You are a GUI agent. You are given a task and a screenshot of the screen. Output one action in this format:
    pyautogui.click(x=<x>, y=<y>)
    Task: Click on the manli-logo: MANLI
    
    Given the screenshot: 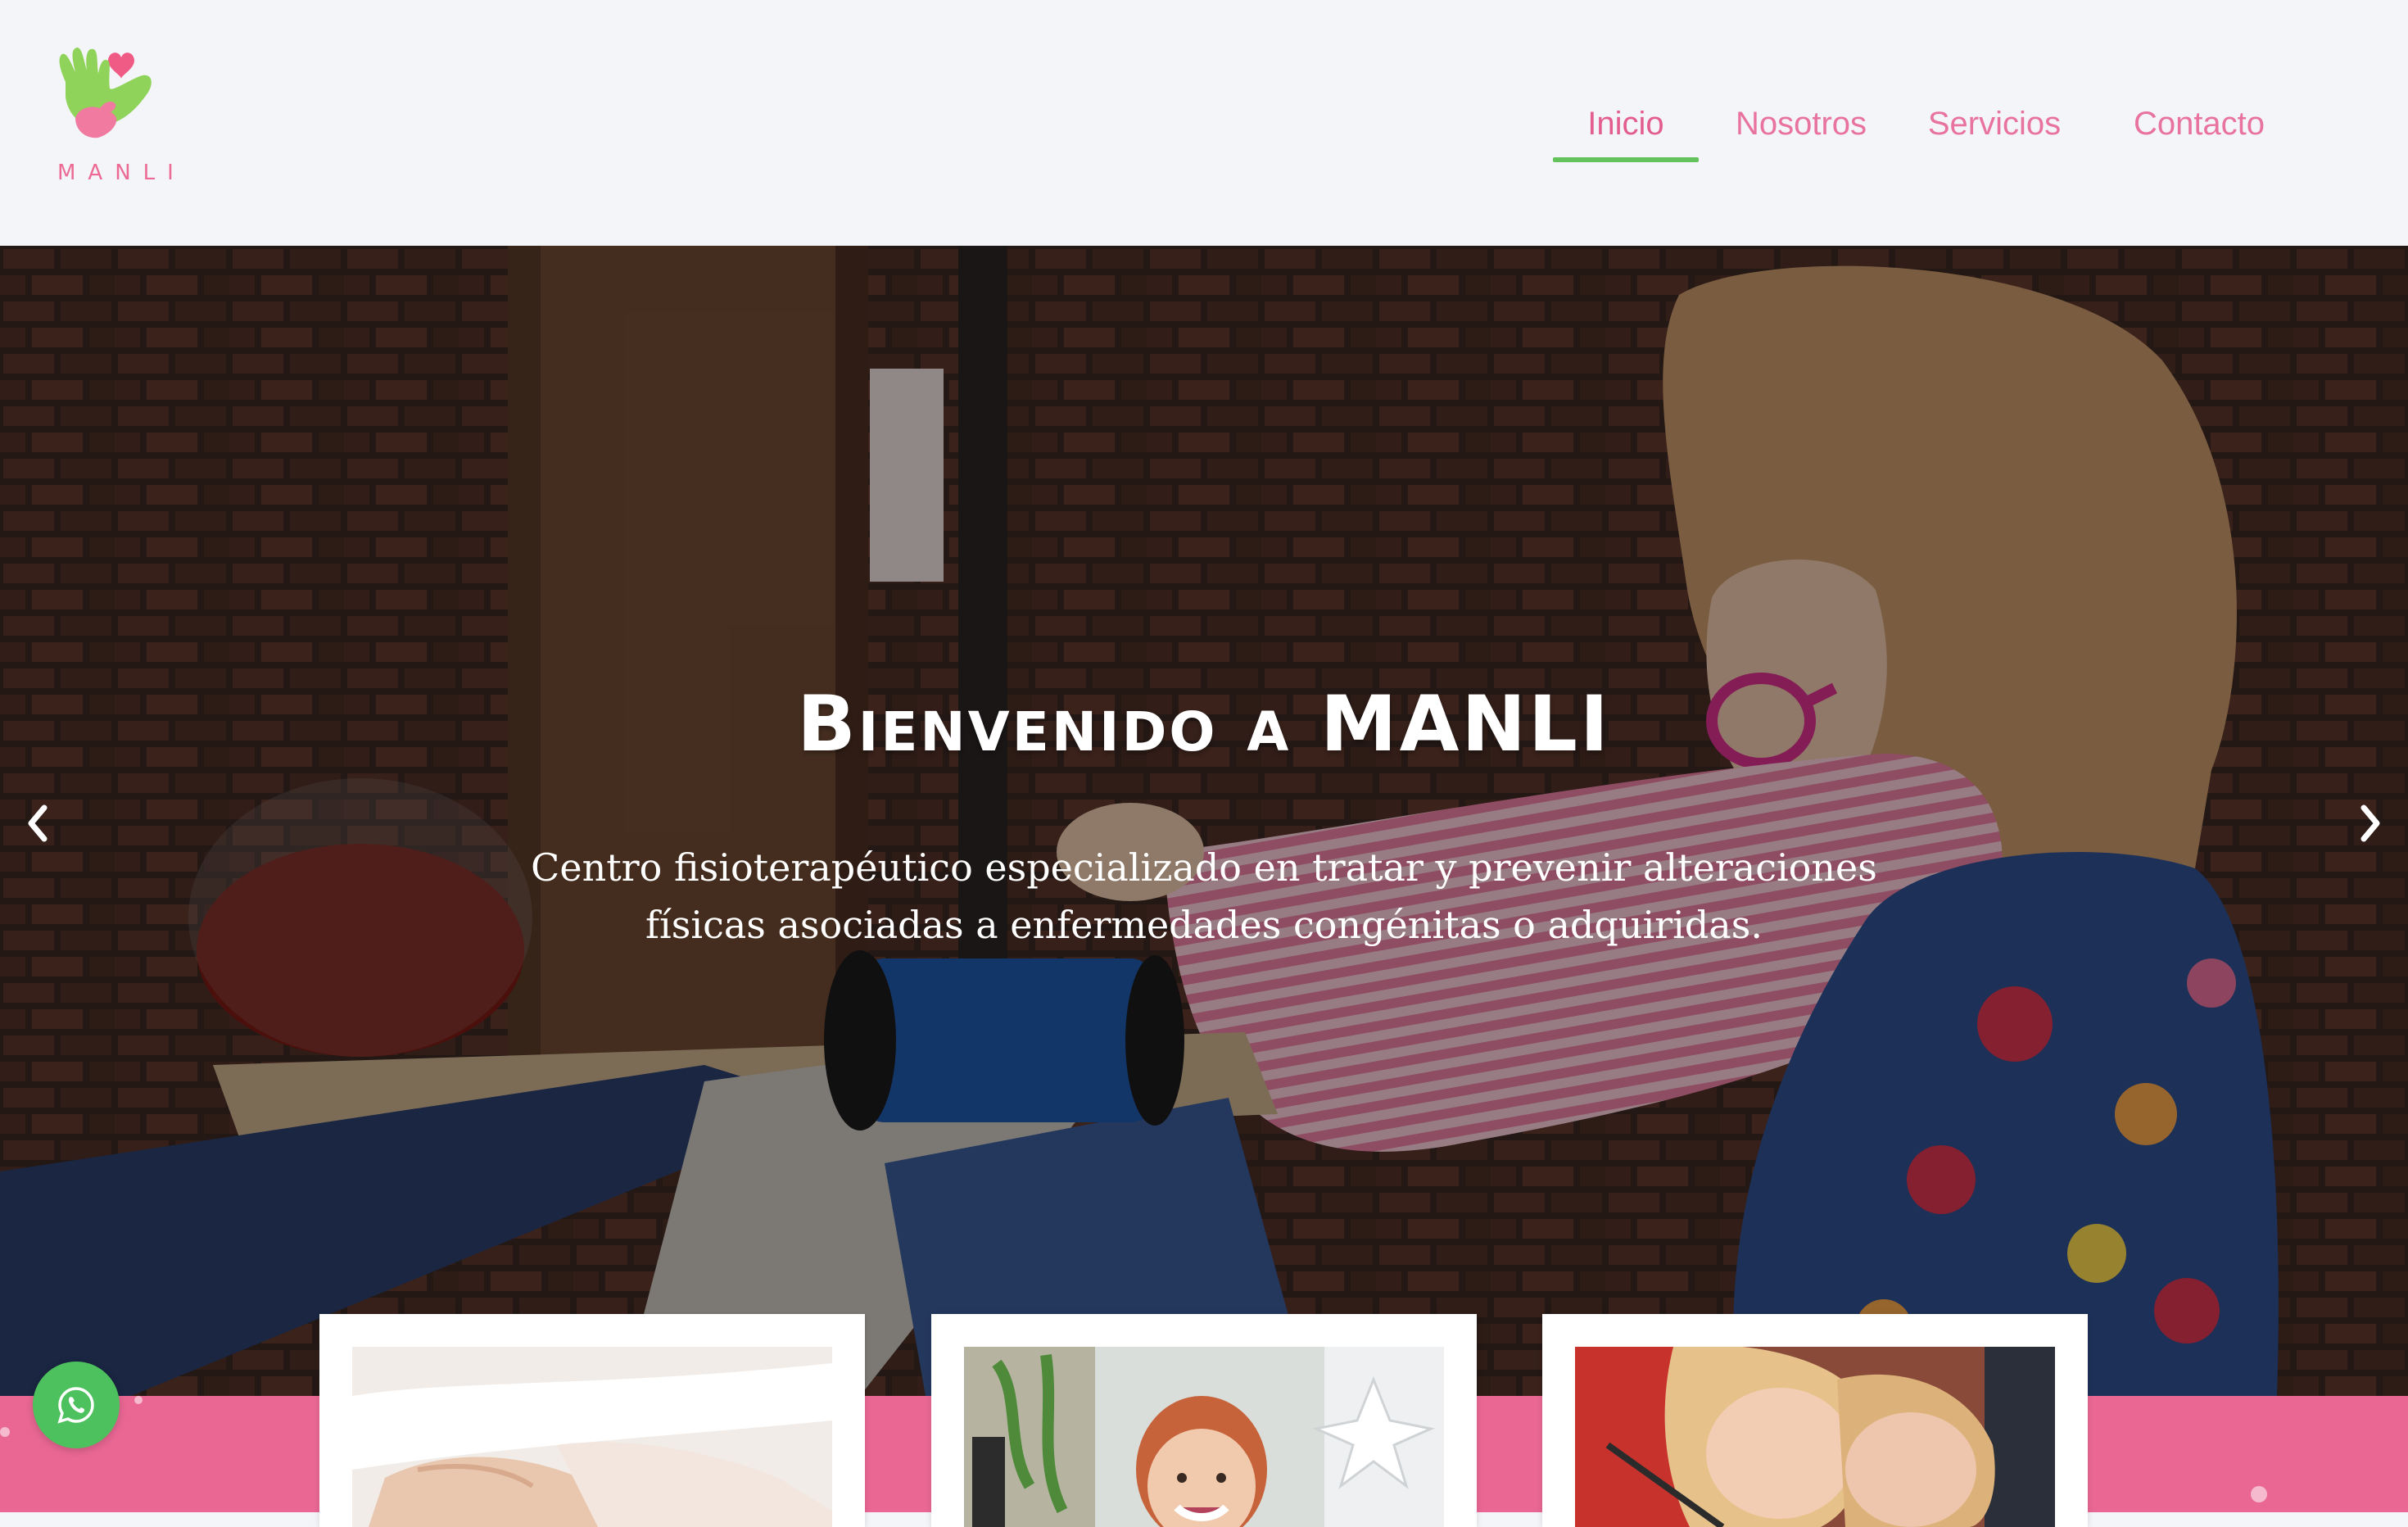 What is the action you would take?
    pyautogui.click(x=124, y=120)
    